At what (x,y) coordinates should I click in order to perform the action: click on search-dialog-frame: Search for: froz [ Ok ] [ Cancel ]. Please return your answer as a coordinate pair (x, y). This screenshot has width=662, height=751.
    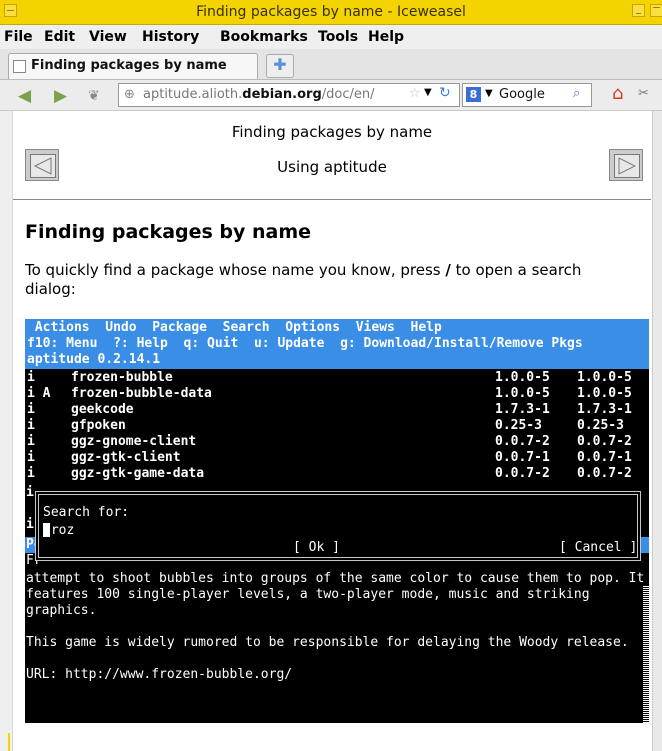
    Looking at the image, I should click on (338, 526).